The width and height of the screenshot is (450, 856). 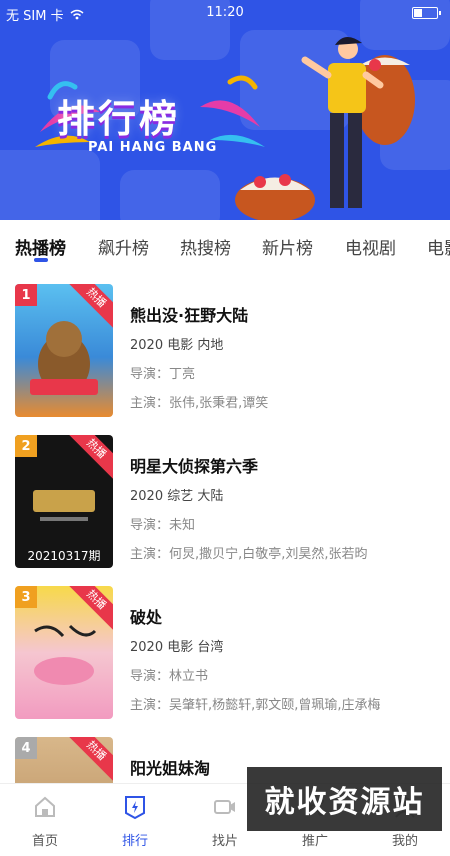 I want to click on poster-image: 3 热播, so click(x=64, y=652).